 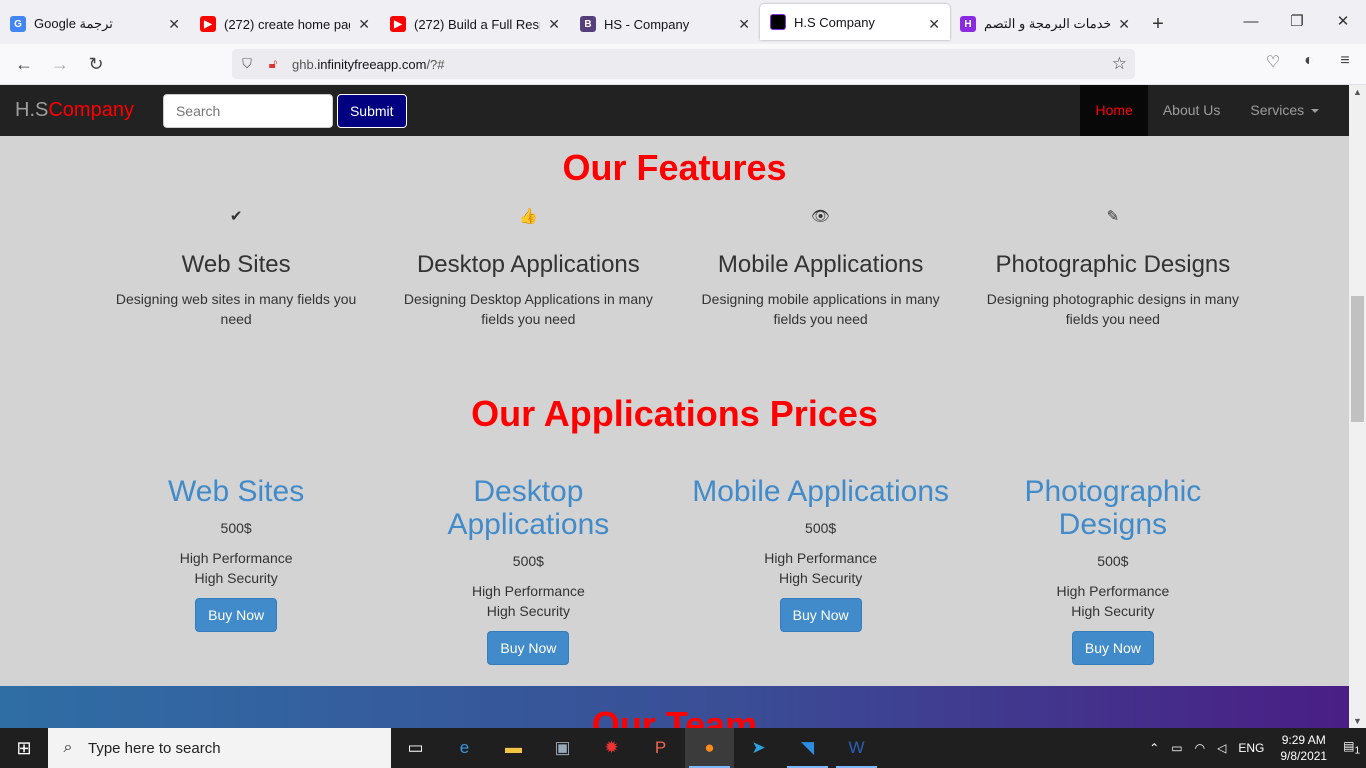 What do you see at coordinates (73, 23) in the screenshot?
I see `tab-label: Google ترجمة` at bounding box center [73, 23].